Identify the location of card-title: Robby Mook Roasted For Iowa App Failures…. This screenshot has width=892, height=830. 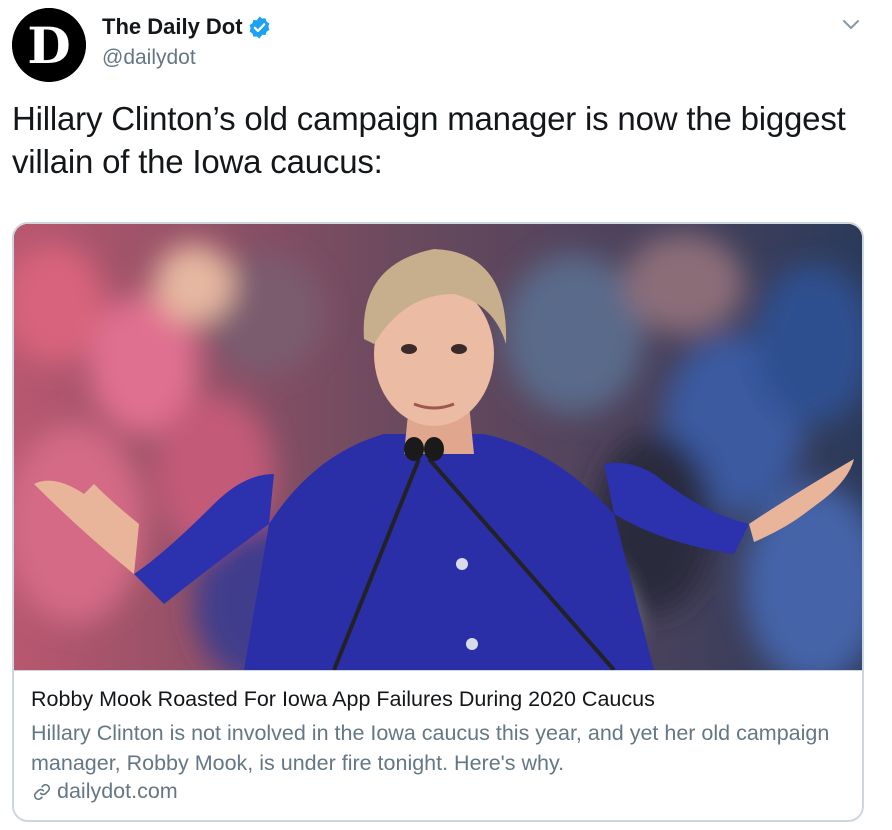
(343, 699).